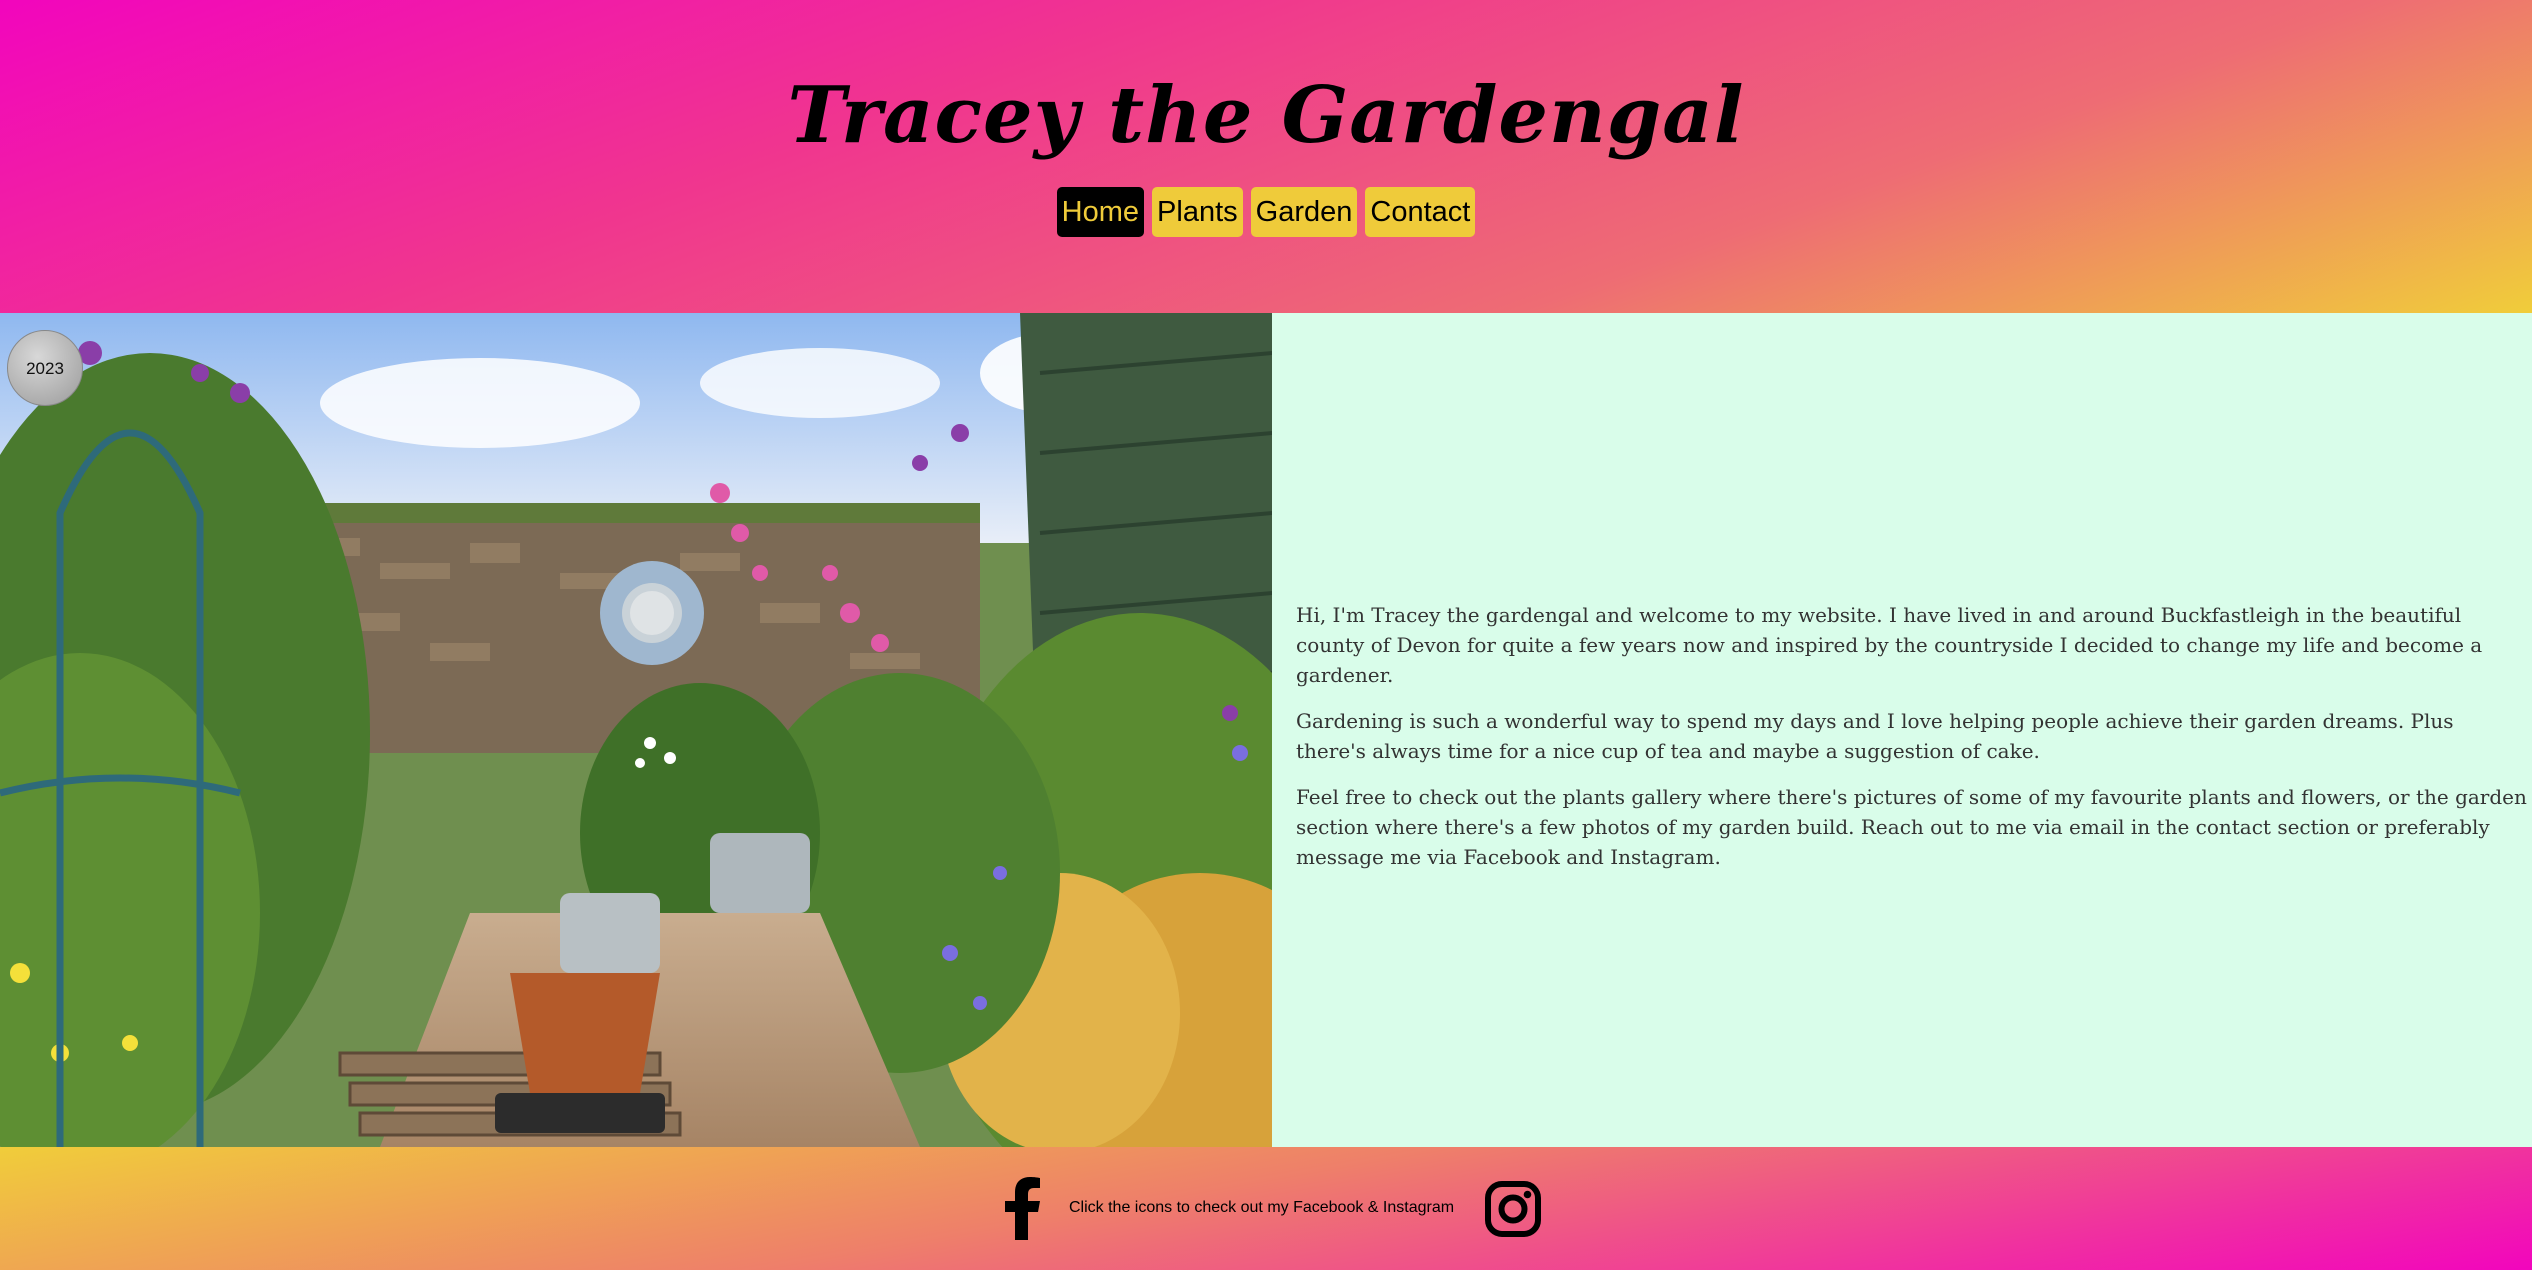  I want to click on year-badge: 2023, so click(45, 368).